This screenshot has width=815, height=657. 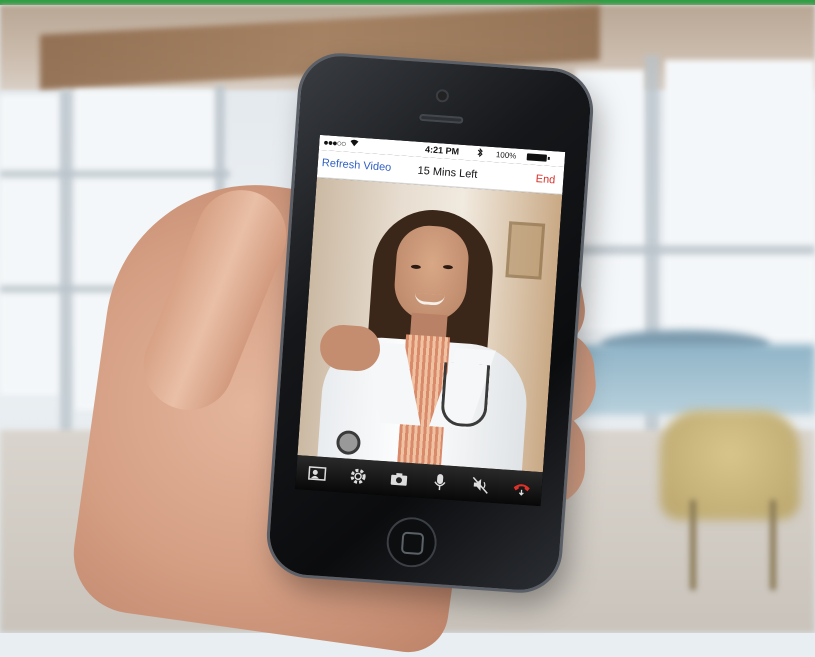 I want to click on camera-icon, so click(x=399, y=479).